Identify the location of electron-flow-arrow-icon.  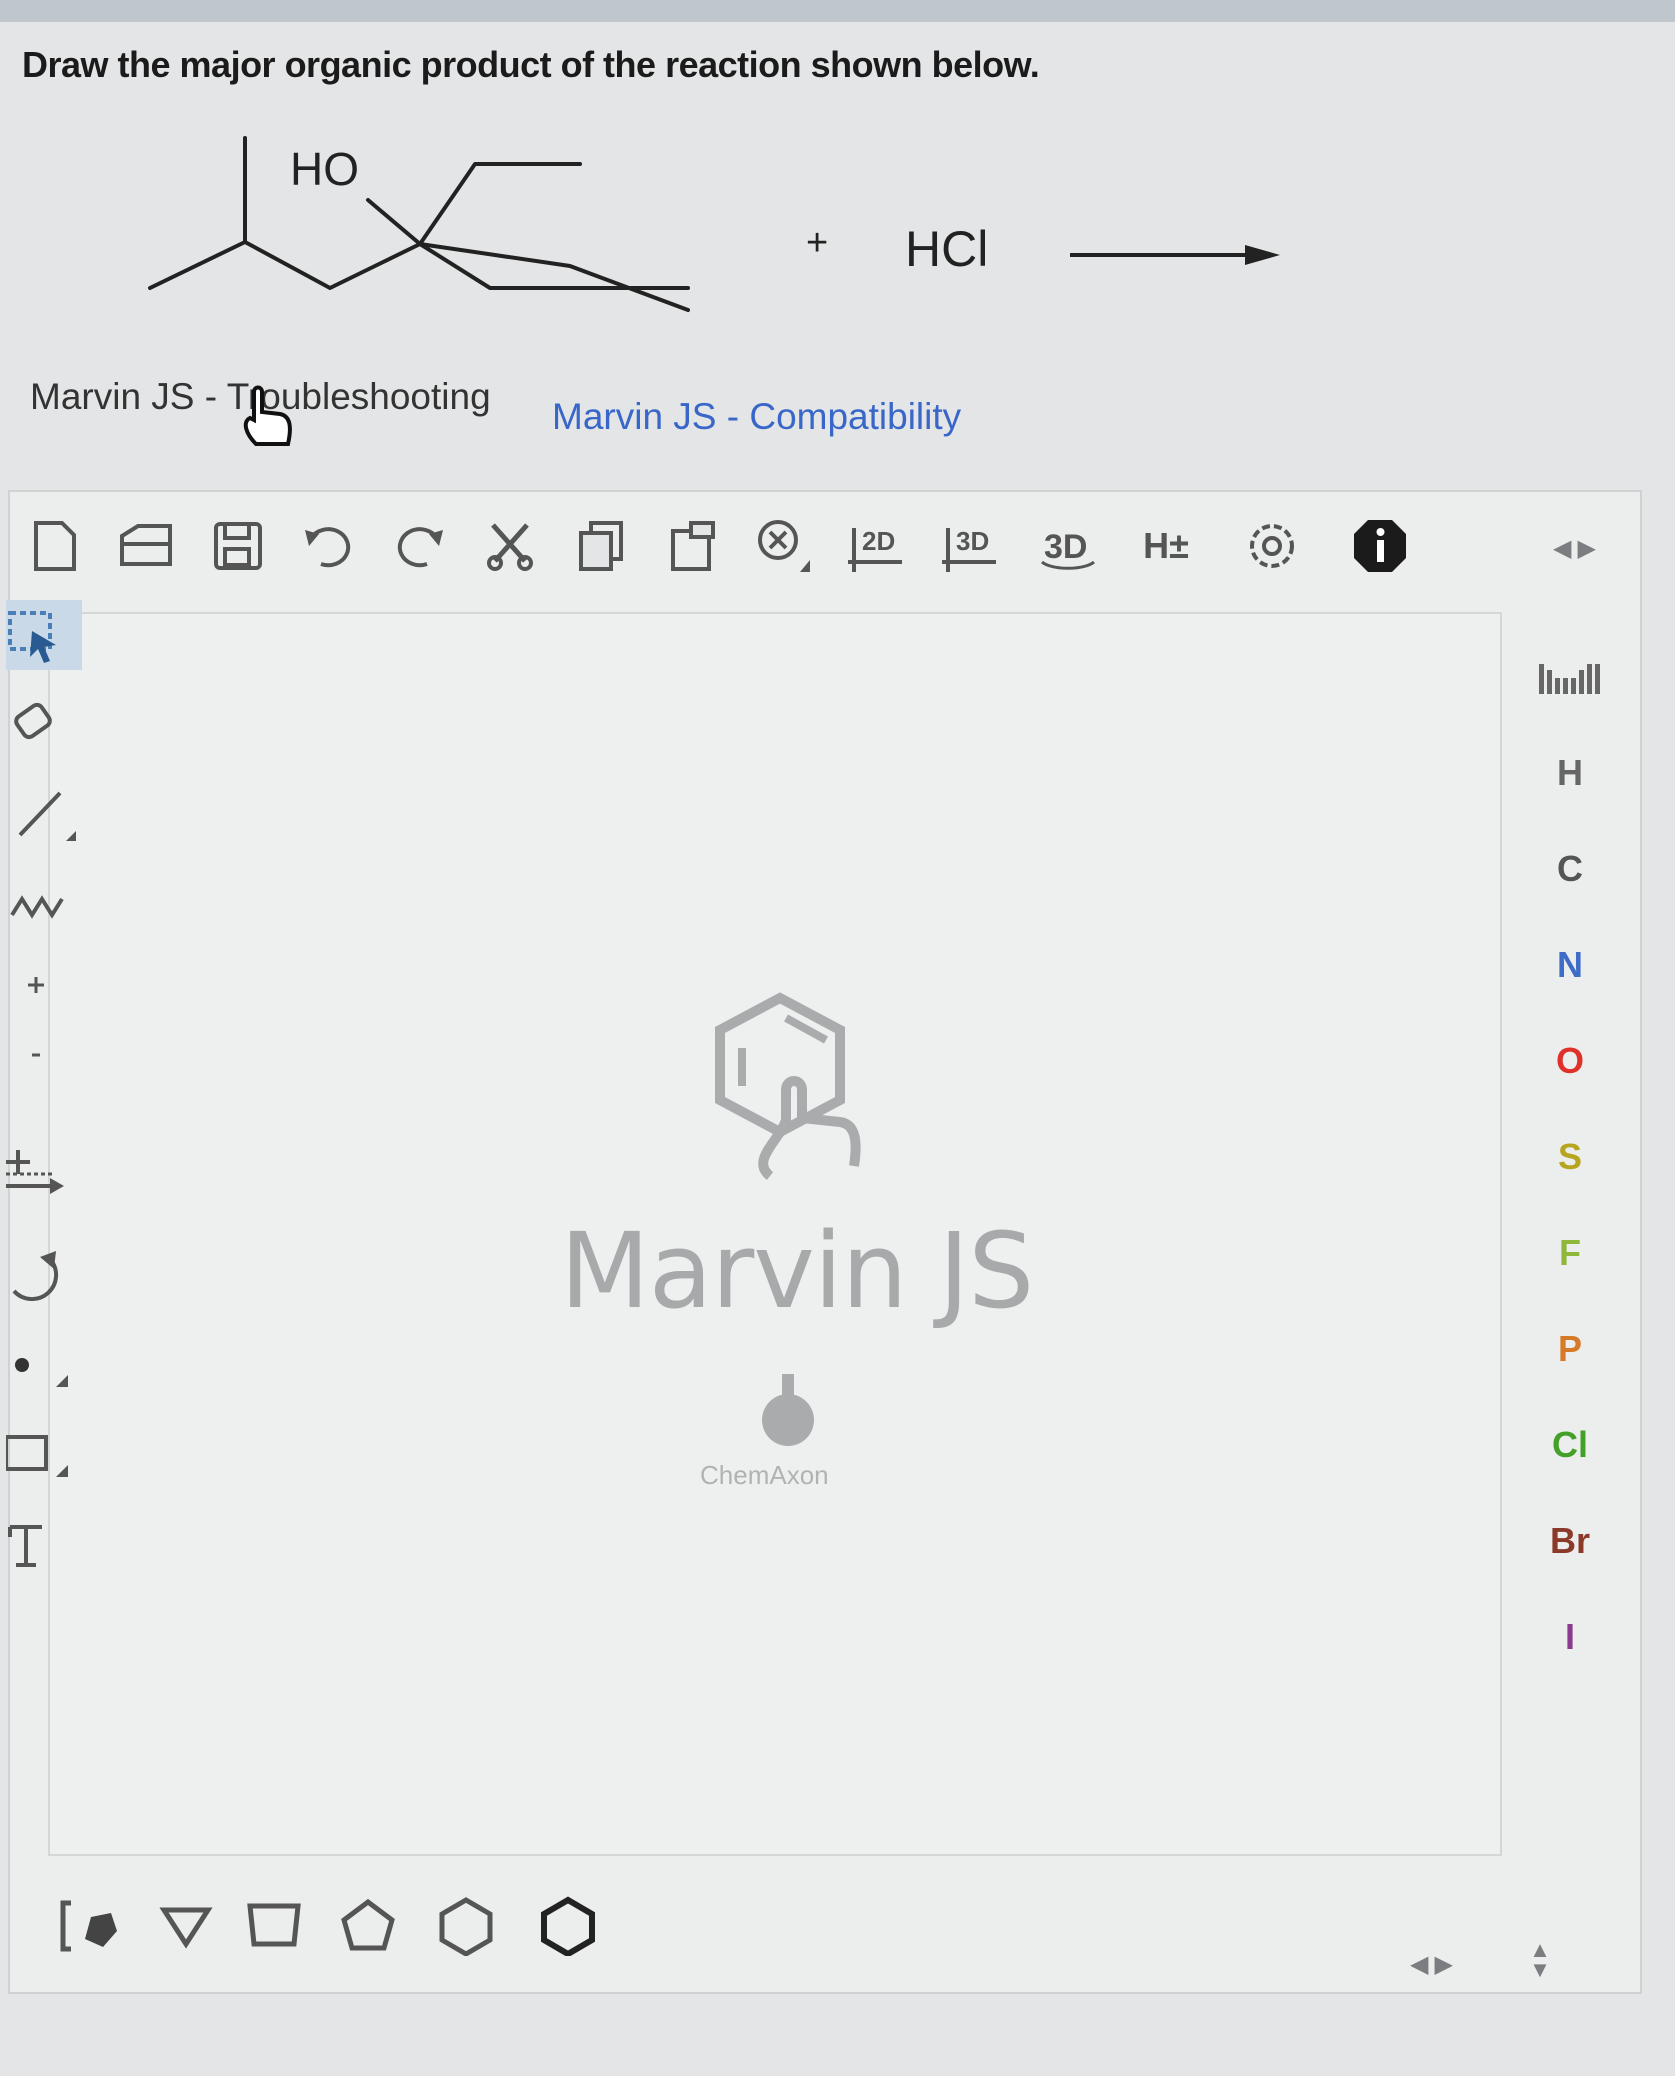
(44, 1275).